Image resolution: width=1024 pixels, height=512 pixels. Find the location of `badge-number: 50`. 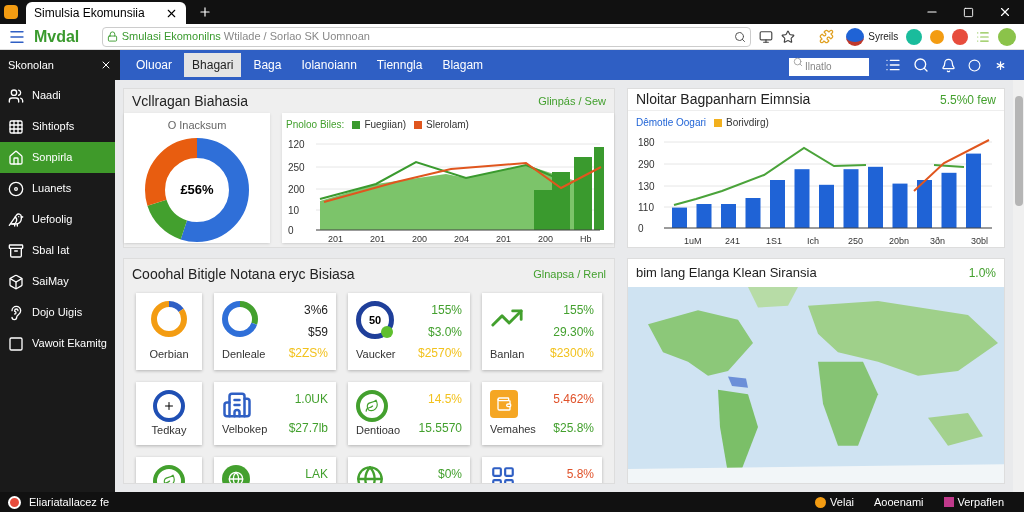

badge-number: 50 is located at coordinates (375, 320).